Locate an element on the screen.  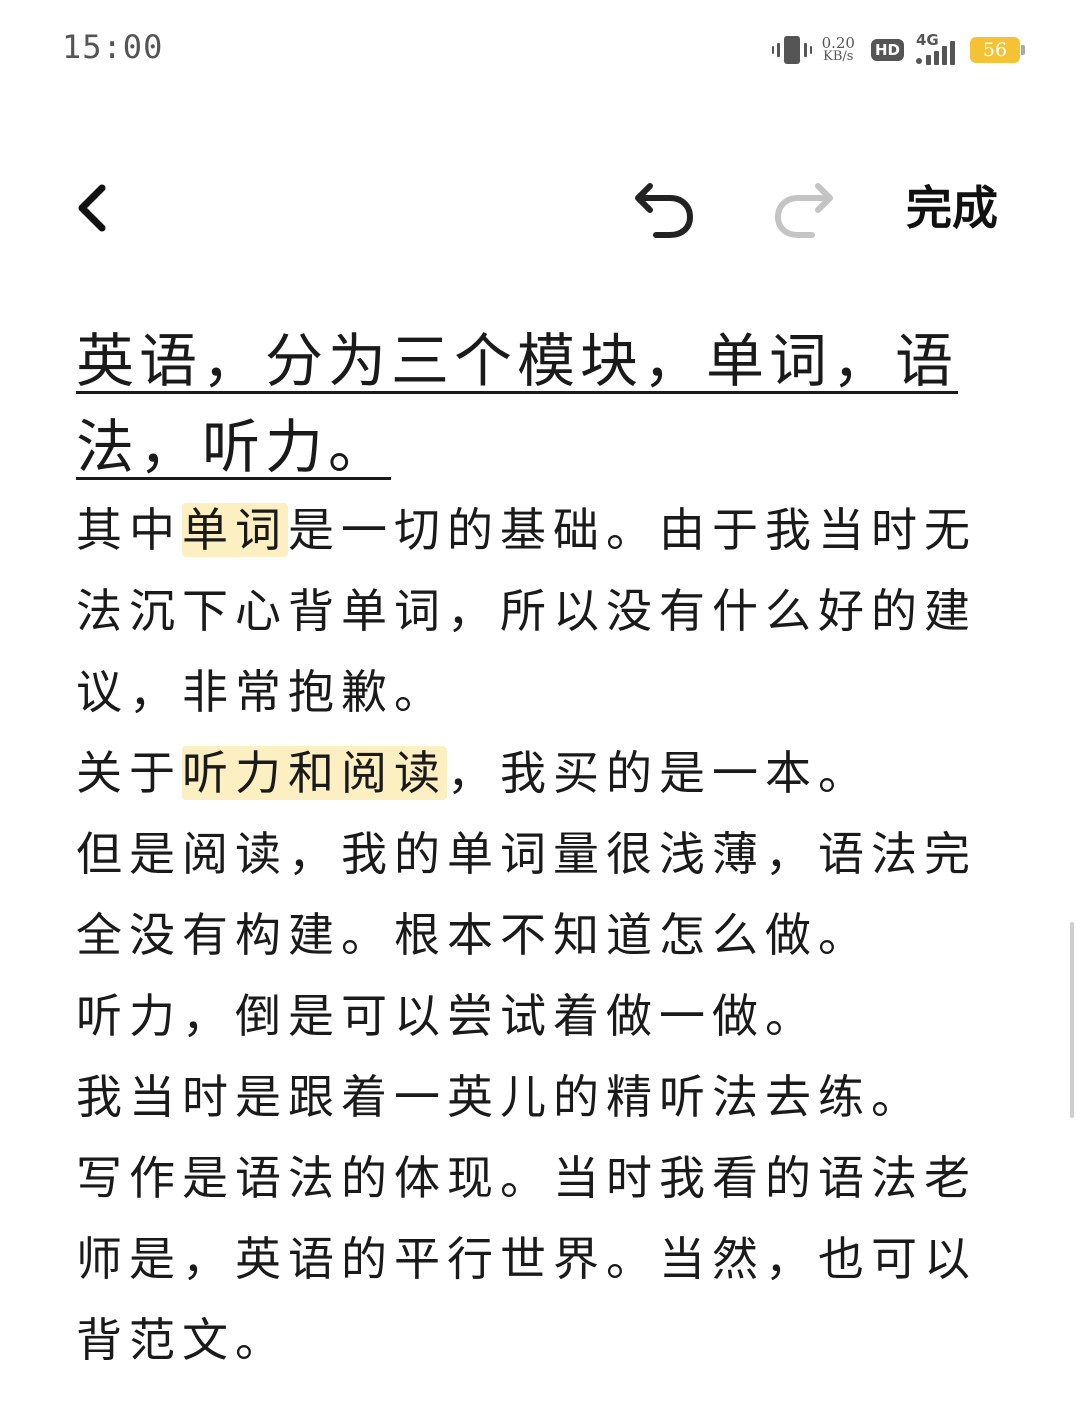
note-heading: 英语，分为三个模块，单词，语法，听力。 is located at coordinates (546, 404).